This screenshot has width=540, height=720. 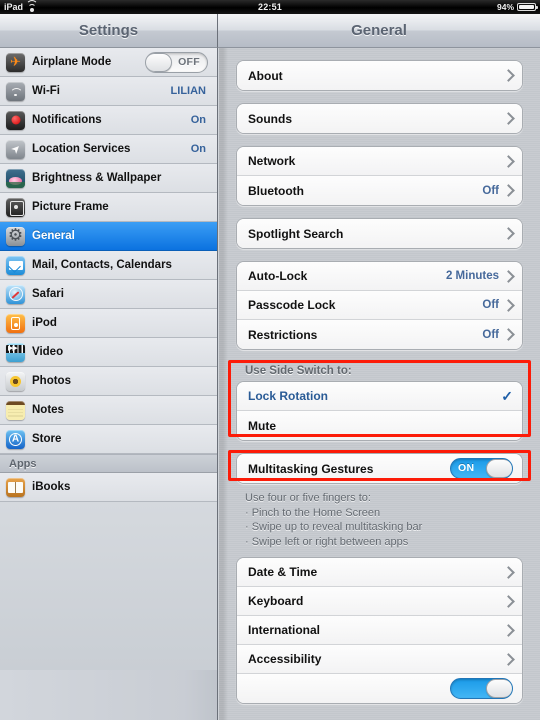 I want to click on sidebar-item-label: Location Services, so click(x=81, y=149).